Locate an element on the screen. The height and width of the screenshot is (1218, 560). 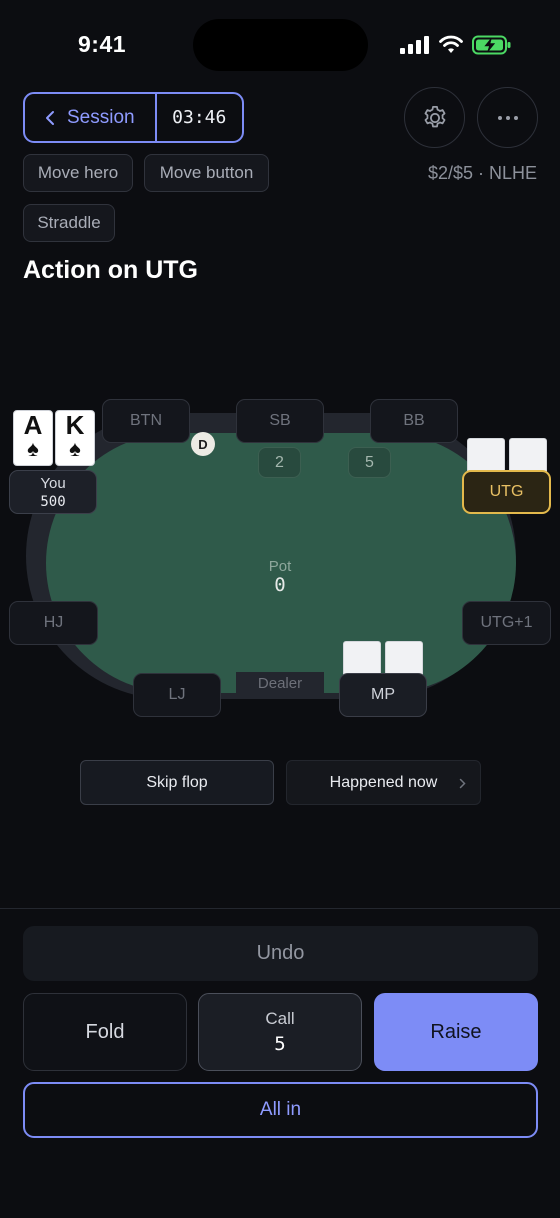
seat-lj: LJ is located at coordinates (177, 695).